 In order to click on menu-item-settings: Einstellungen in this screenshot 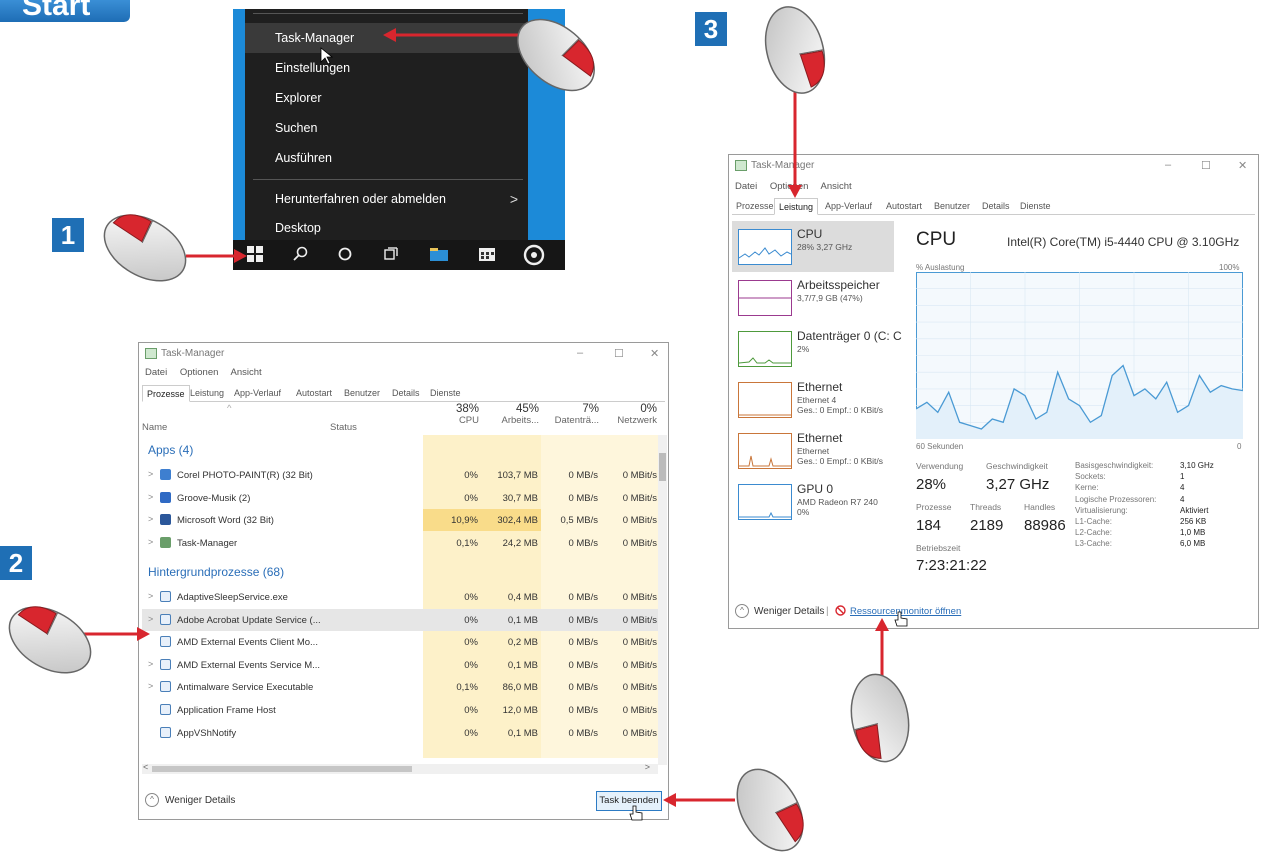, I will do `click(386, 68)`.